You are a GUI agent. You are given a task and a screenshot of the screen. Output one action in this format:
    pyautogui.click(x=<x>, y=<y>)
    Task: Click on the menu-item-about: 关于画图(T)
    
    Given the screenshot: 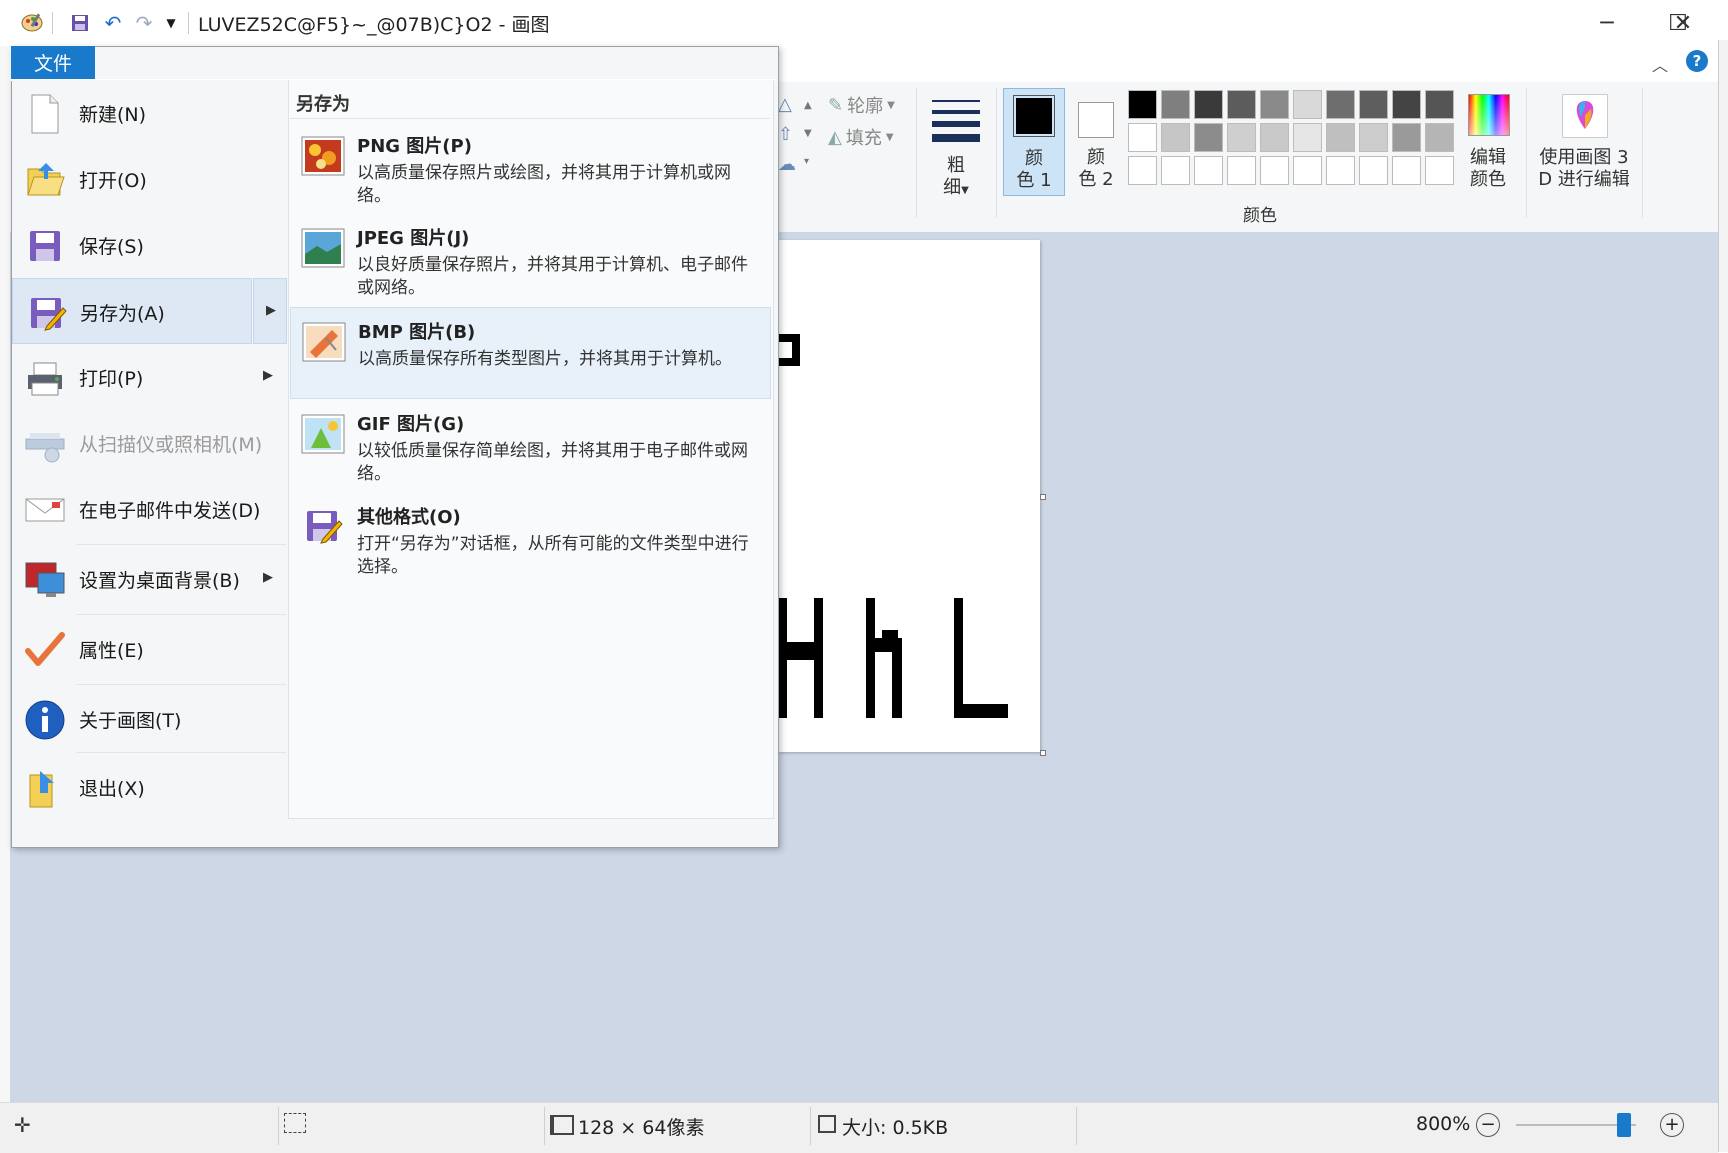 What is the action you would take?
    pyautogui.click(x=149, y=719)
    